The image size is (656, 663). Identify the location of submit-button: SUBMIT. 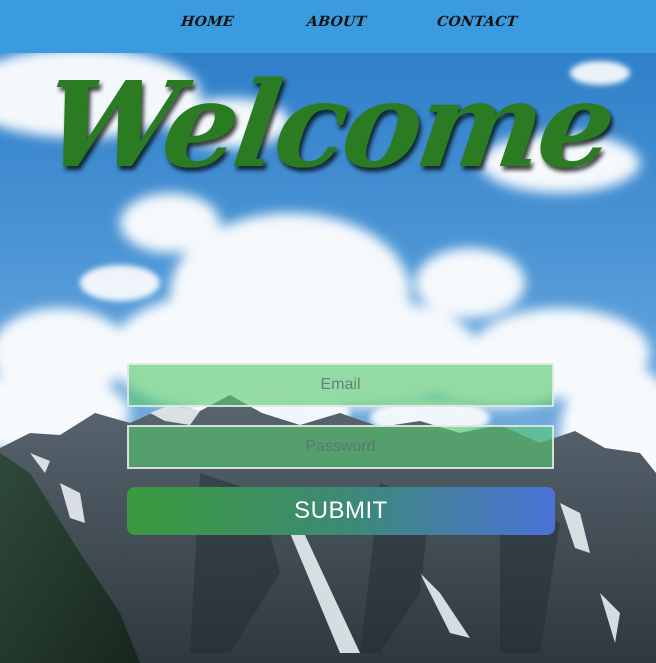
(341, 511).